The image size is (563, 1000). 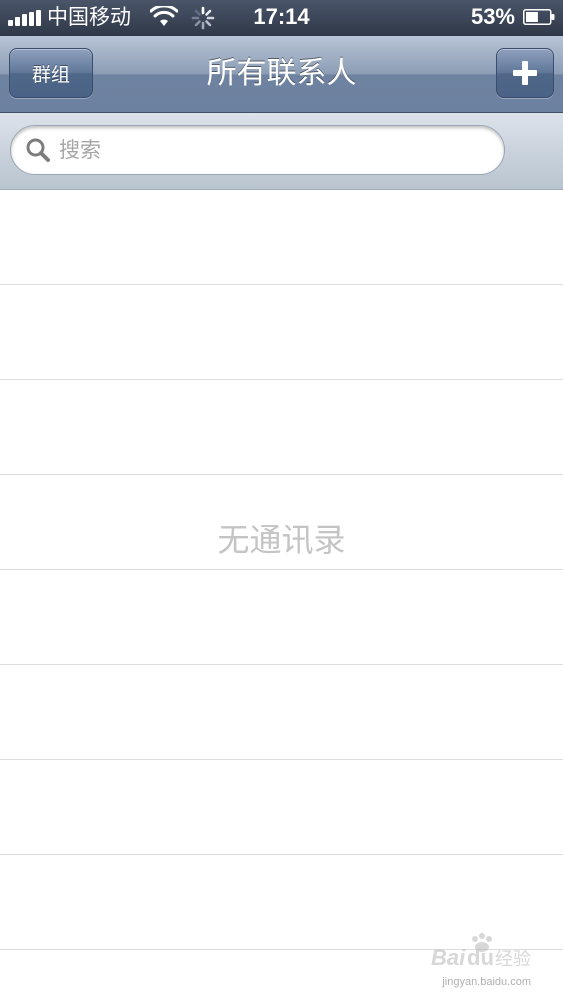 I want to click on add-contact-button, so click(x=525, y=73).